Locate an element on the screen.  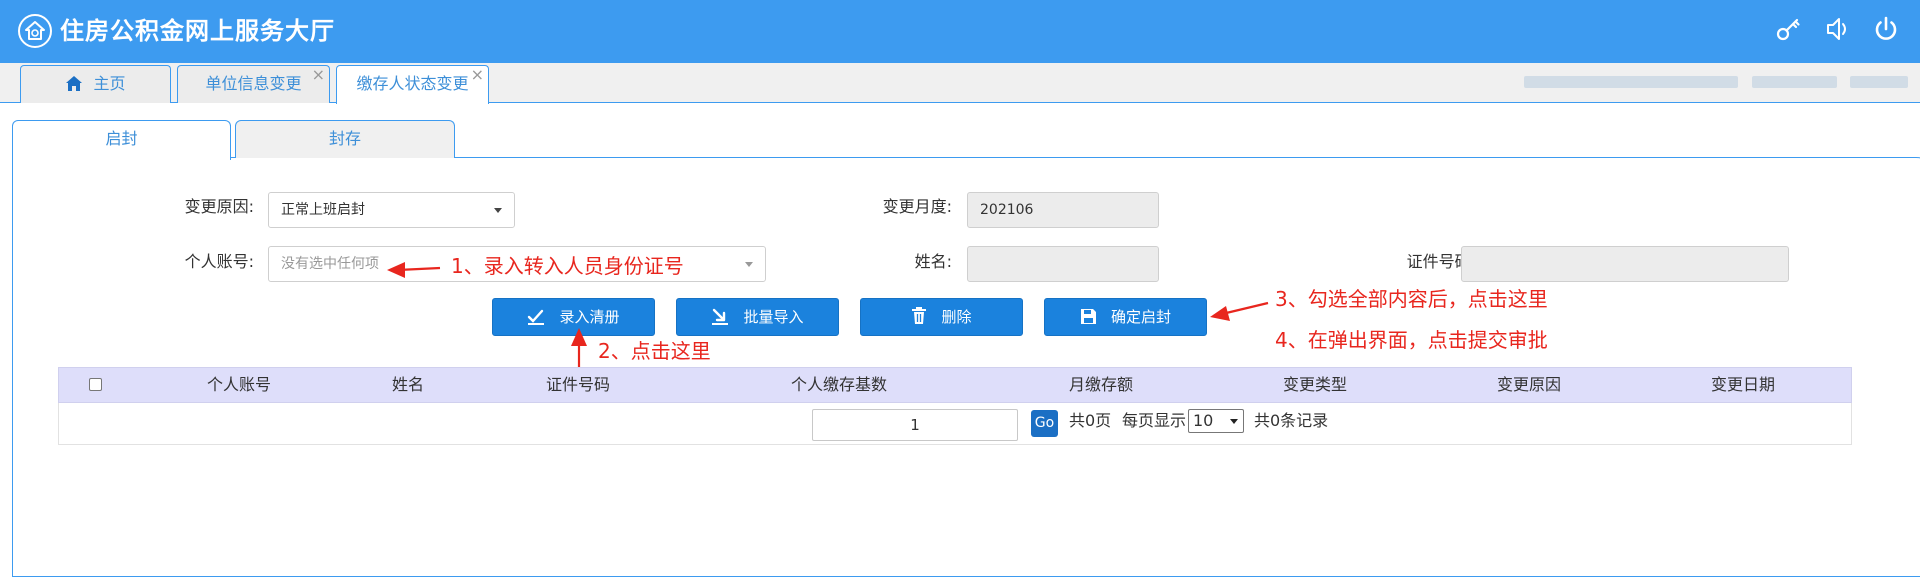
button-label: 删除 is located at coordinates (956, 317).